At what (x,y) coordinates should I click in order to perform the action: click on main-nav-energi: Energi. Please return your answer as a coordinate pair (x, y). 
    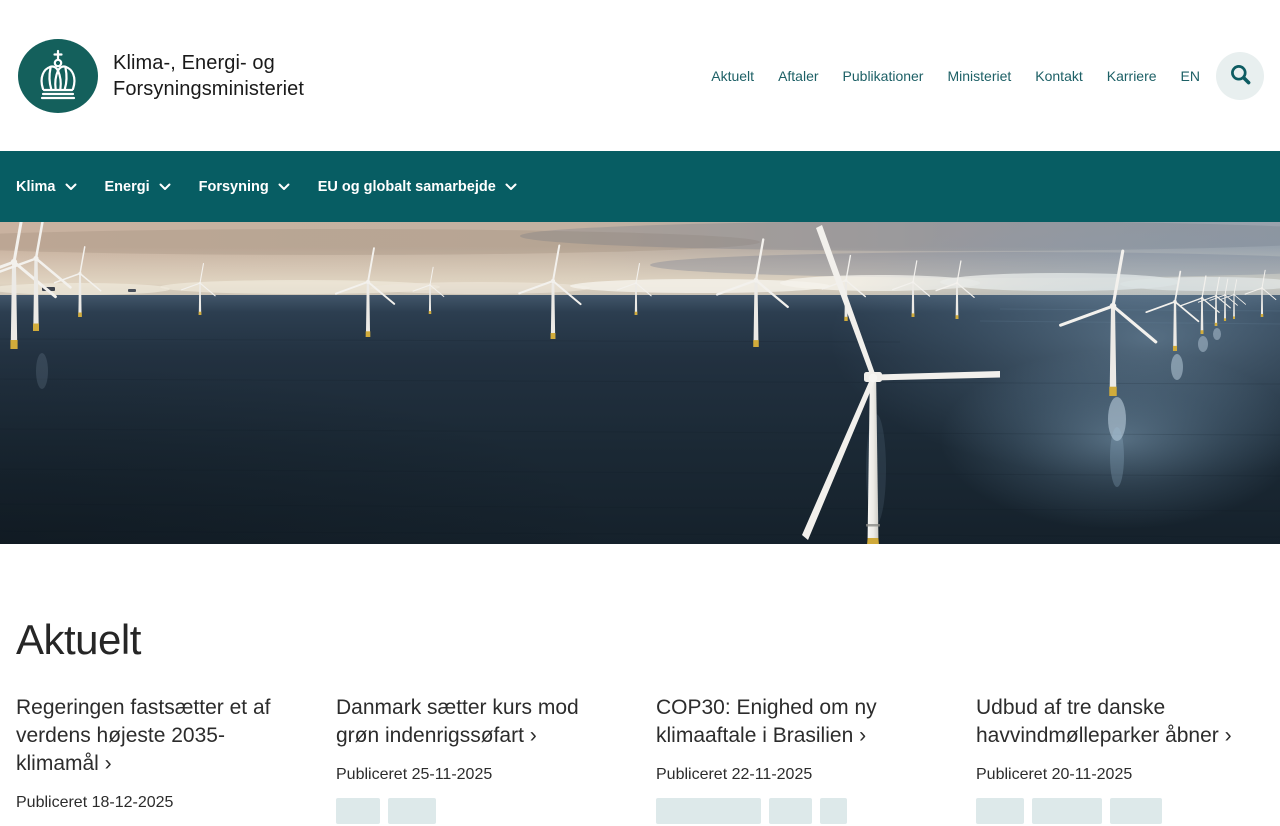
    Looking at the image, I should click on (138, 187).